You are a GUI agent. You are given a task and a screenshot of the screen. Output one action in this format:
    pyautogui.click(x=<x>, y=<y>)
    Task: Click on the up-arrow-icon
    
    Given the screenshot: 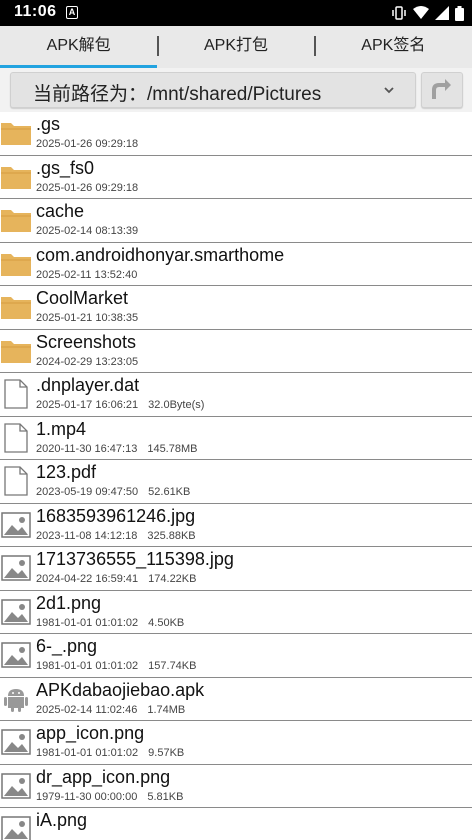 What is the action you would take?
    pyautogui.click(x=441, y=89)
    